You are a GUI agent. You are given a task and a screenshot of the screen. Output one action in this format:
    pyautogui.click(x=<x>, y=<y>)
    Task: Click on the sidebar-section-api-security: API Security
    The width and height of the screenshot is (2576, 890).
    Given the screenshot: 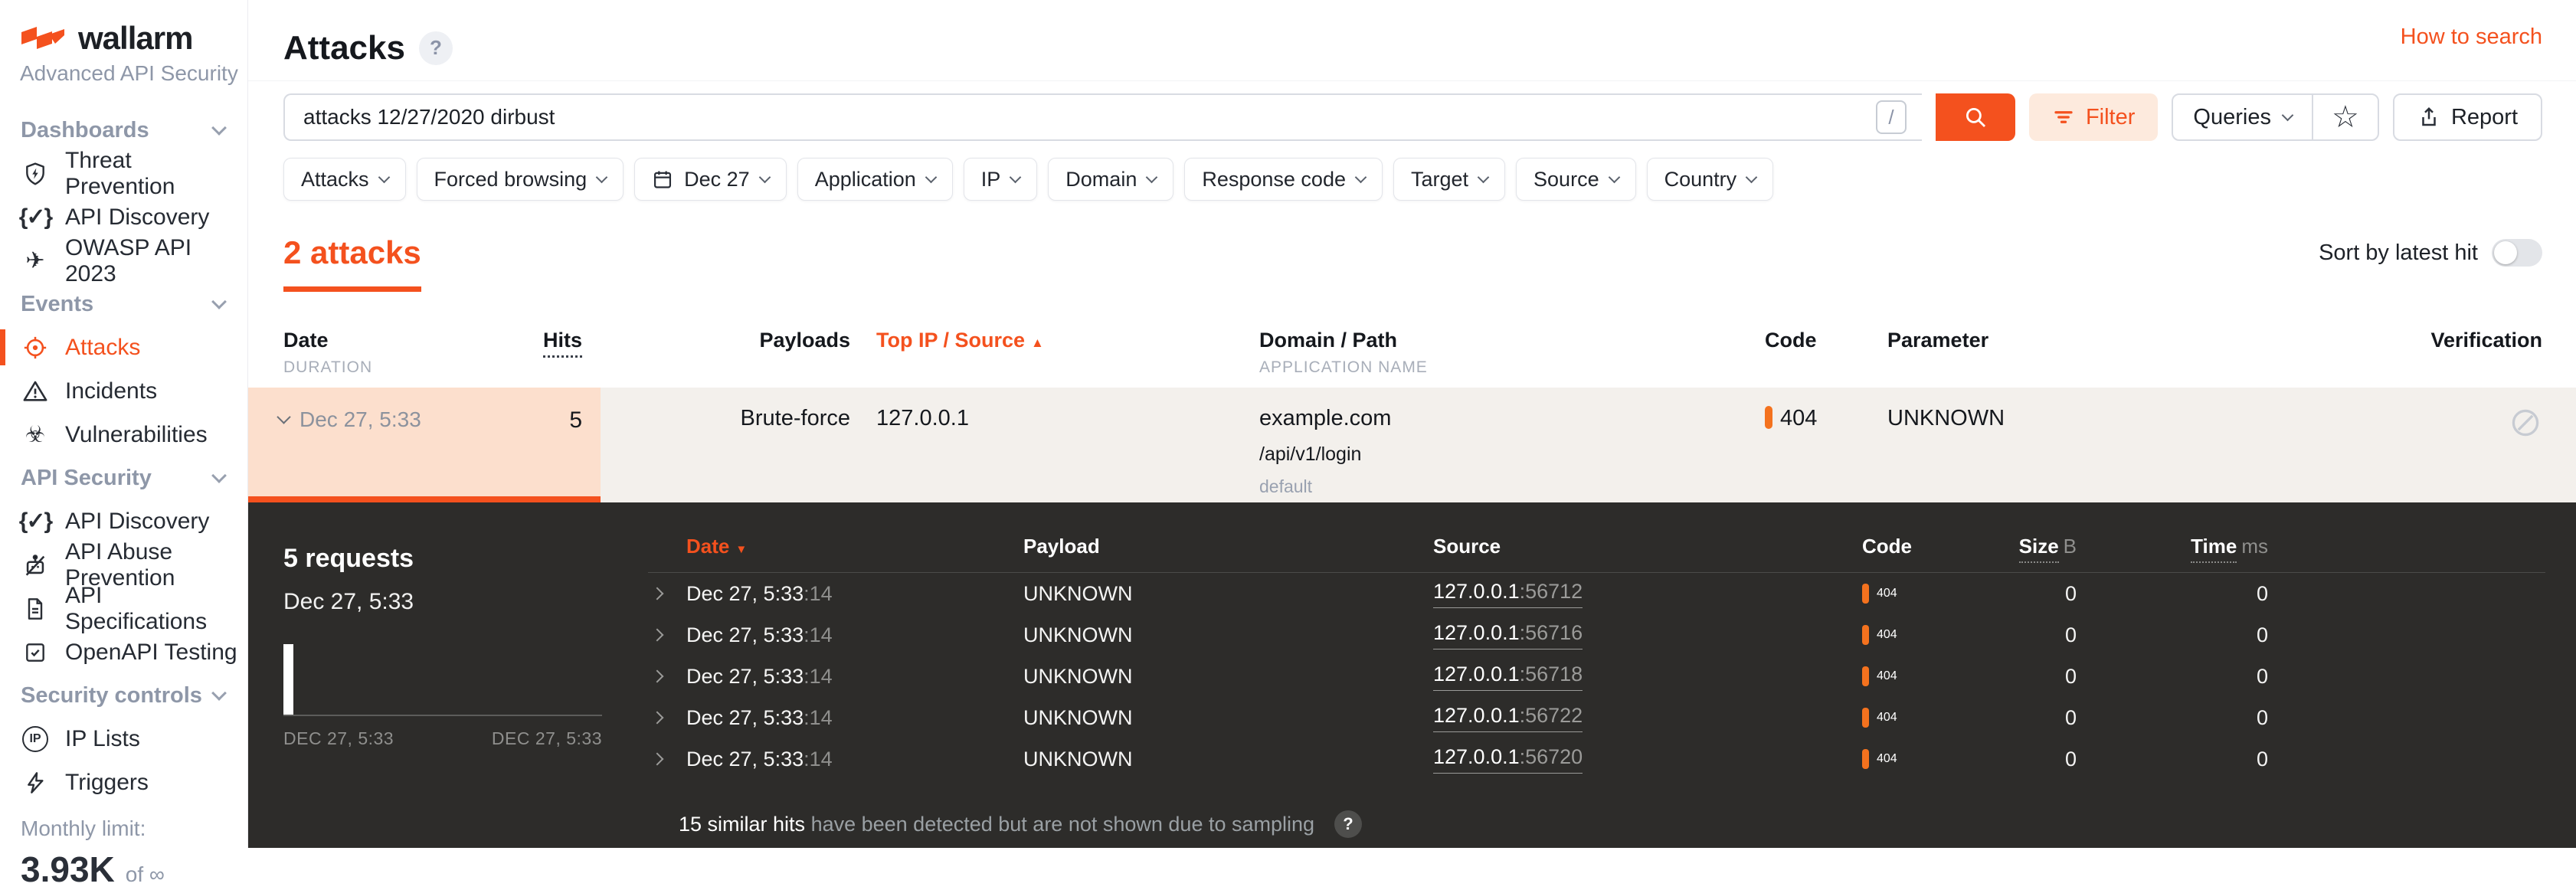 What is the action you would take?
    pyautogui.click(x=123, y=477)
    